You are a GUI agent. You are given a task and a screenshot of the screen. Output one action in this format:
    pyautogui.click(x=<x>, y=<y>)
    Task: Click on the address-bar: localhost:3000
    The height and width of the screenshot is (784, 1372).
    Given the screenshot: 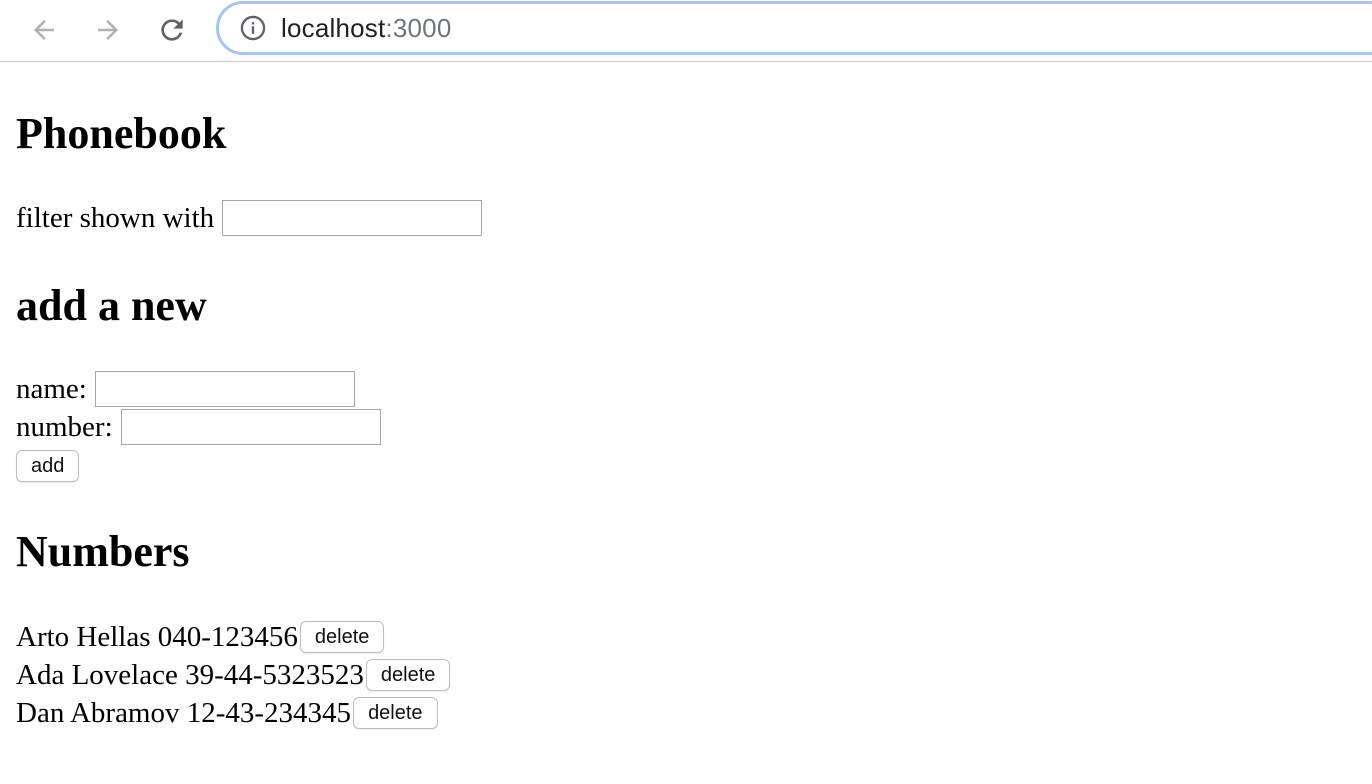 What is the action you would take?
    pyautogui.click(x=794, y=28)
    